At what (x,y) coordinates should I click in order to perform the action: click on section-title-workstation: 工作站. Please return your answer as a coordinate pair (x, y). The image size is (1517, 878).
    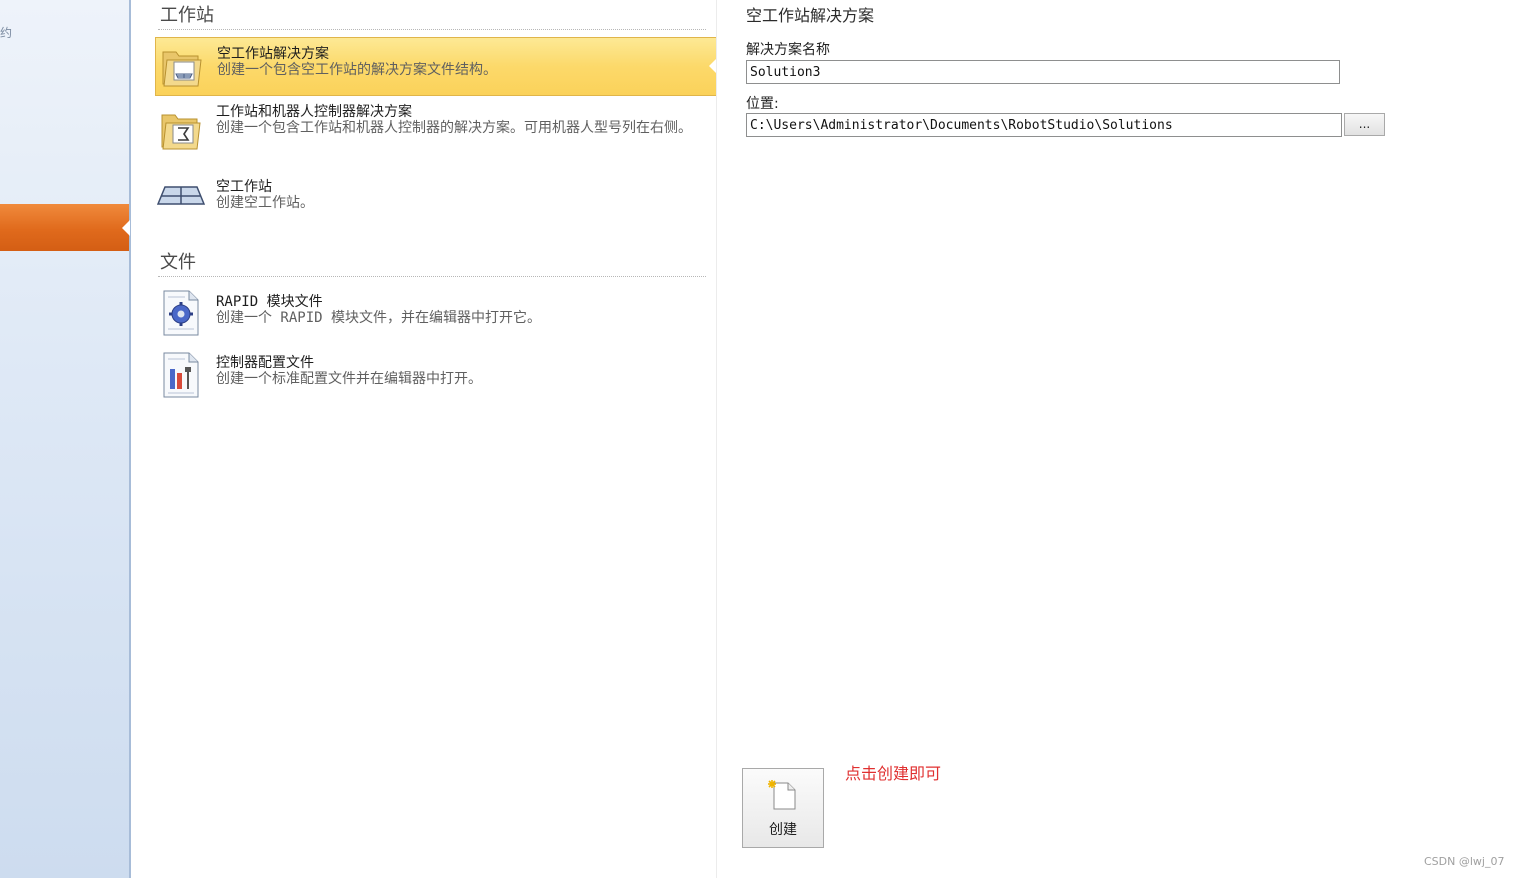
    Looking at the image, I should click on (187, 15).